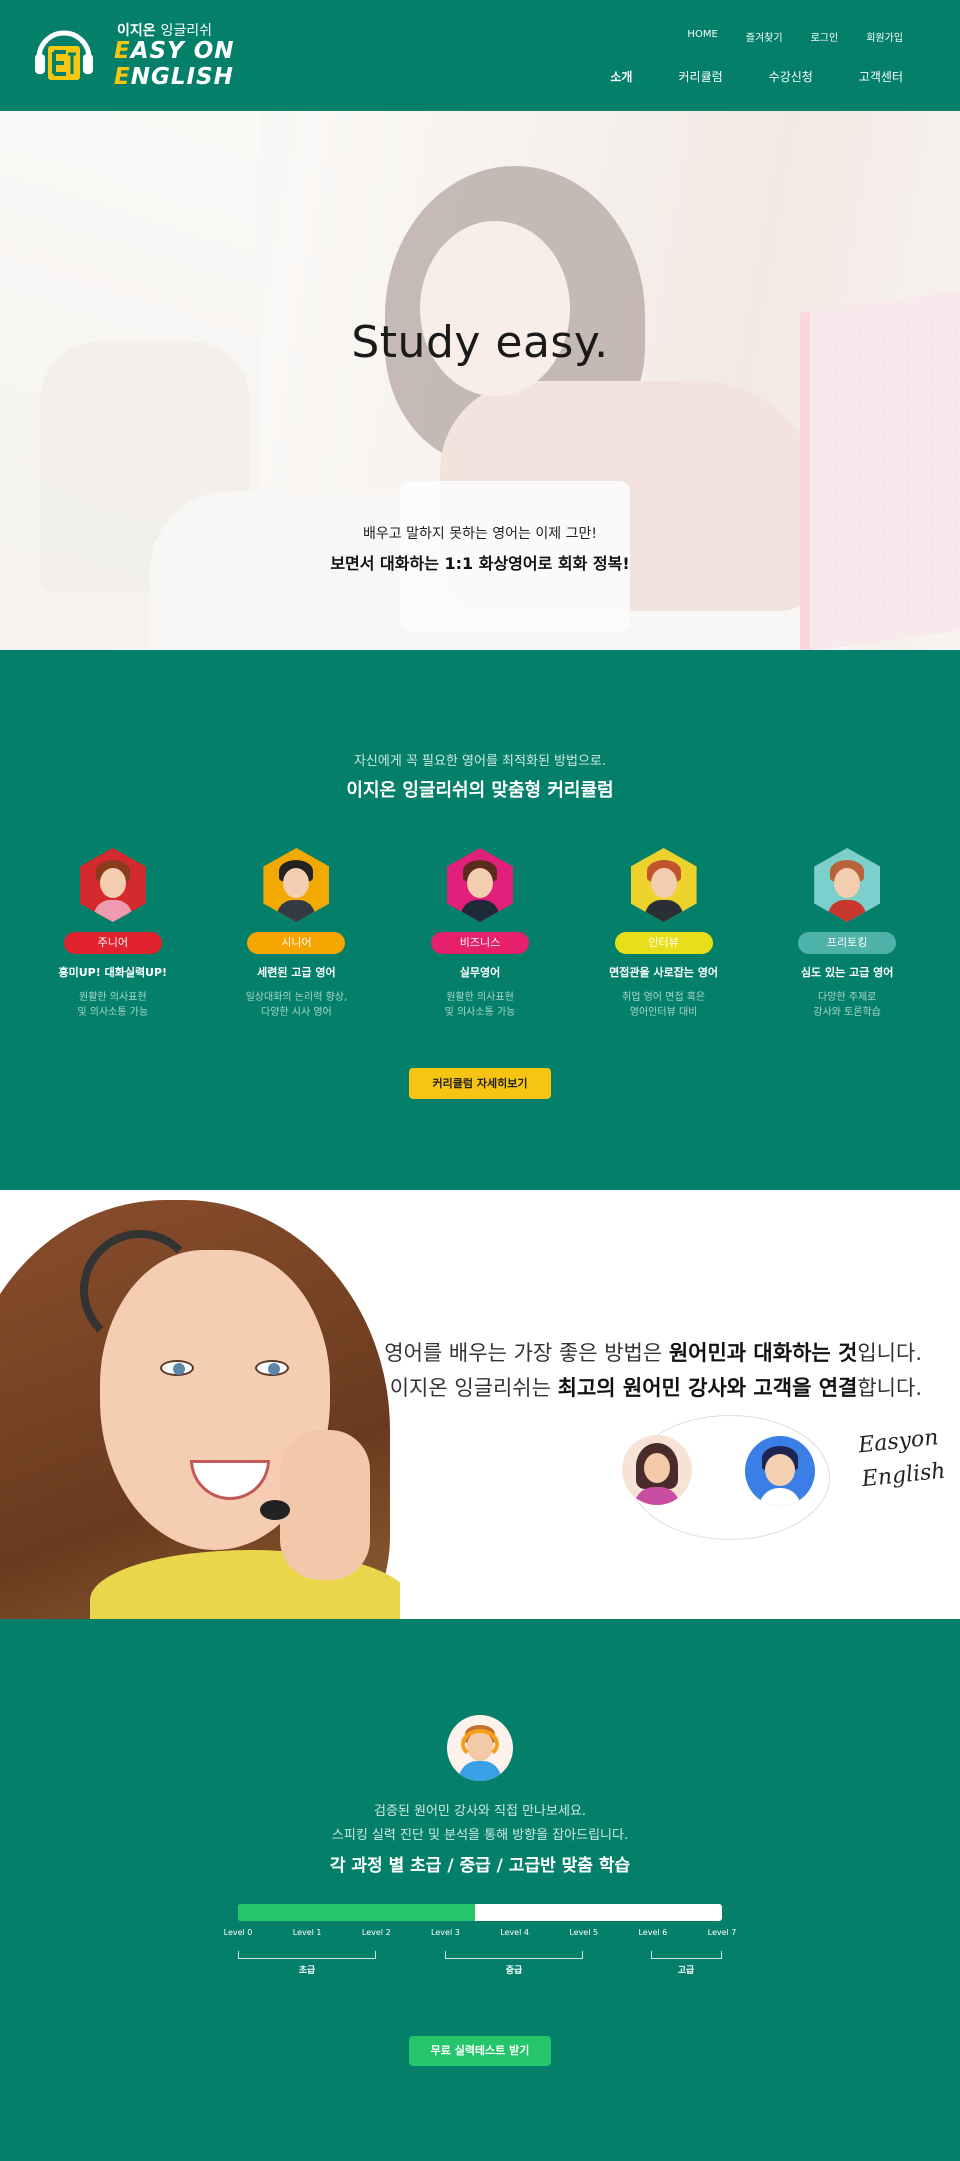  I want to click on nav-bookmark-link: 즐겨찾기, so click(764, 36).